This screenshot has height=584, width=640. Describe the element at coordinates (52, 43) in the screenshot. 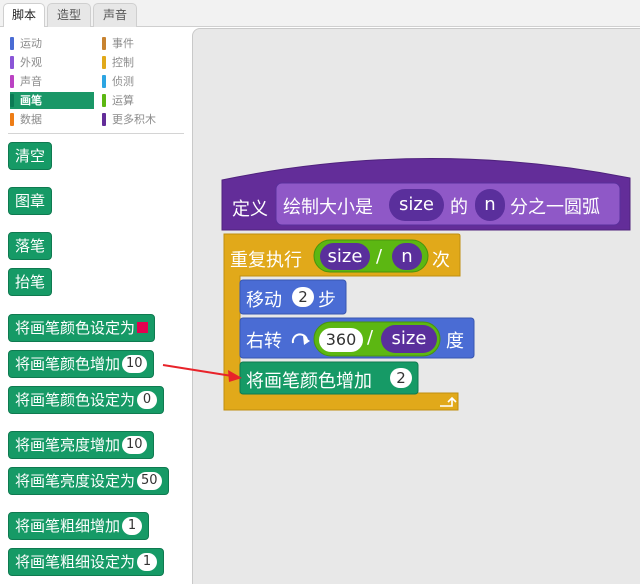

I see `category-motion: 运动` at that location.